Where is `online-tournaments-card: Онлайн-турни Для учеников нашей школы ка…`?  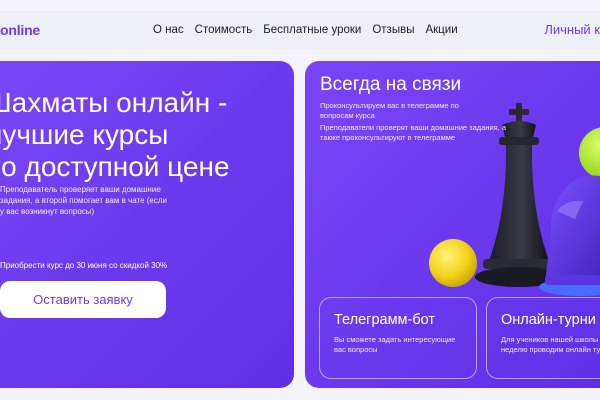 online-tournaments-card: Онлайн-турни Для учеников нашей школы ка… is located at coordinates (543, 338).